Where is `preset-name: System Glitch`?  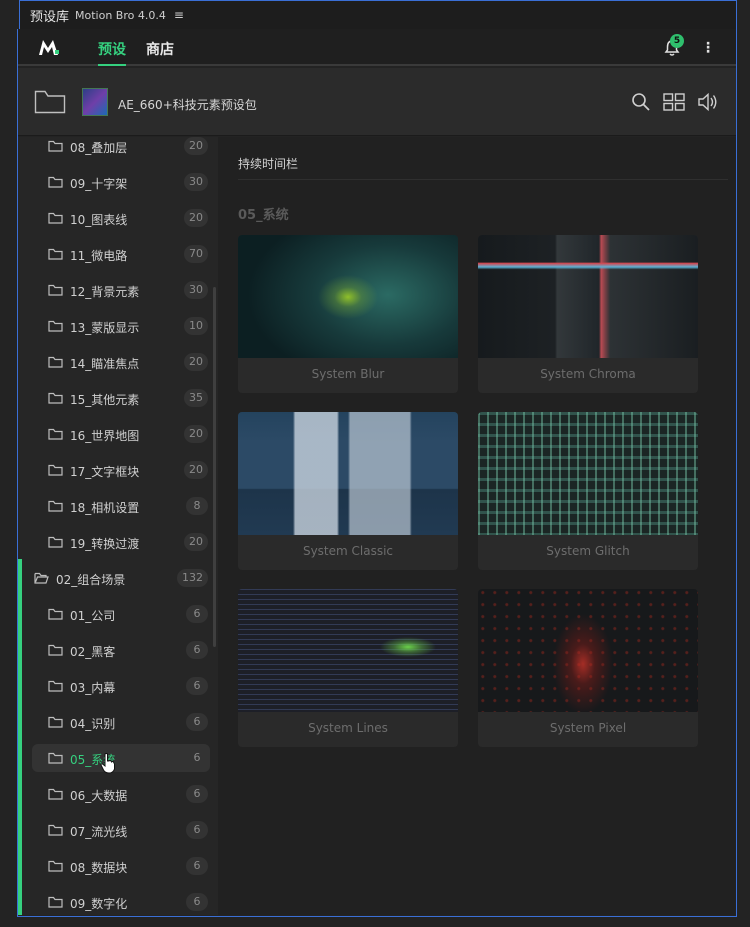
preset-name: System Glitch is located at coordinates (588, 551).